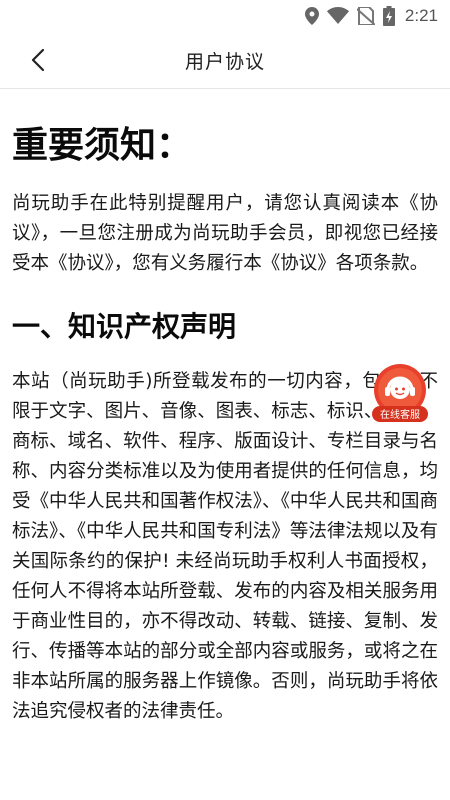  Describe the element at coordinates (337, 15) in the screenshot. I see `wifi-icon` at that location.